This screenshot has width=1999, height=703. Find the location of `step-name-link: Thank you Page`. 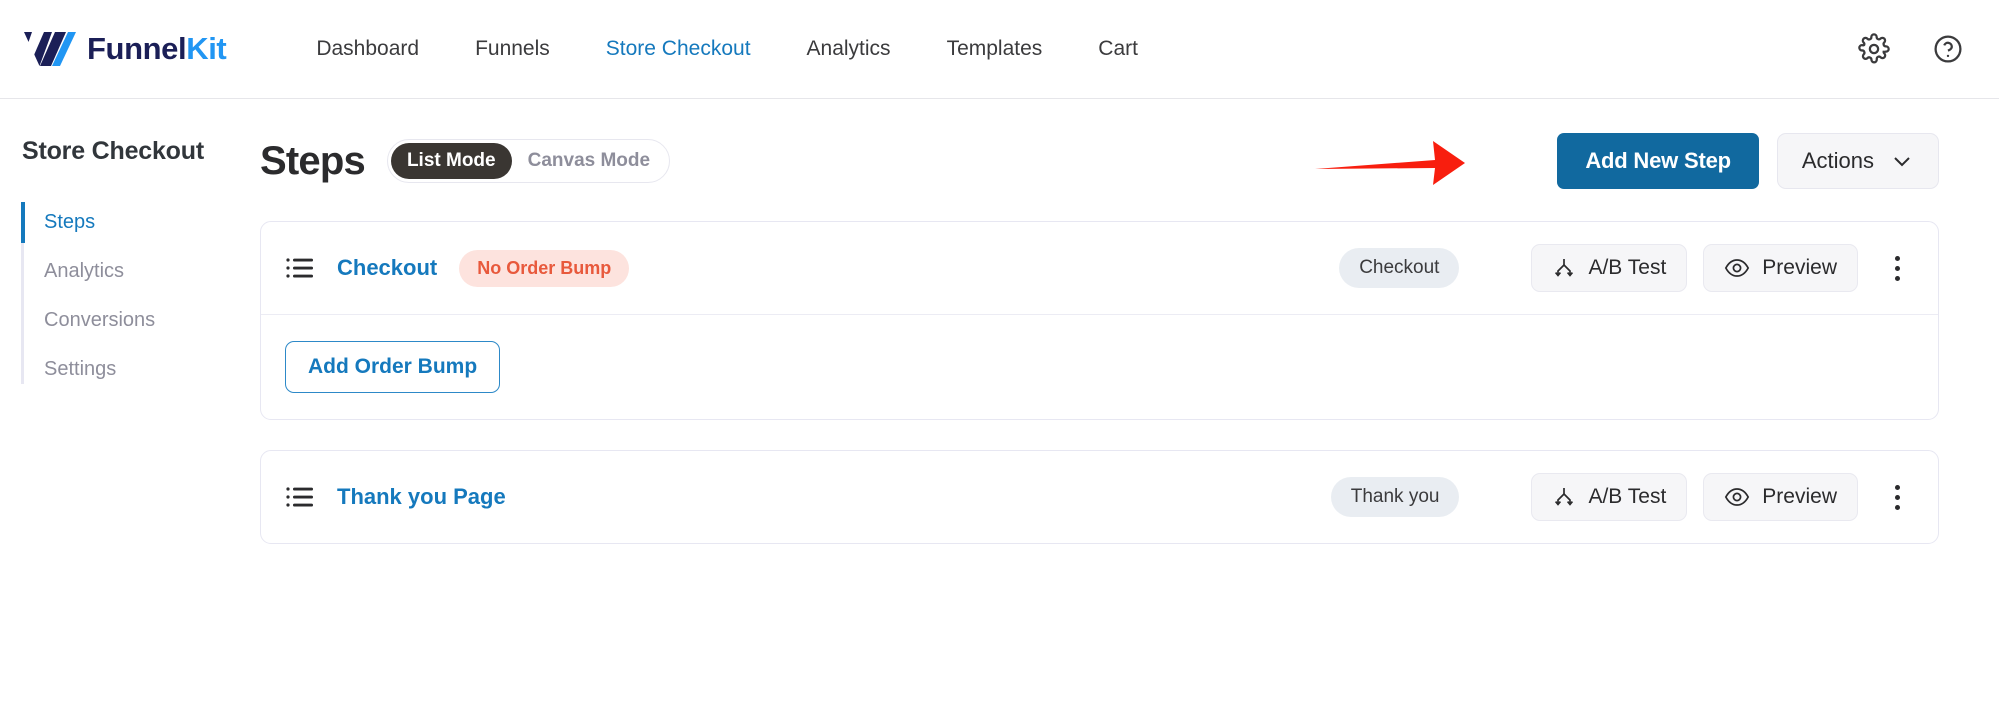

step-name-link: Thank you Page is located at coordinates (421, 497).